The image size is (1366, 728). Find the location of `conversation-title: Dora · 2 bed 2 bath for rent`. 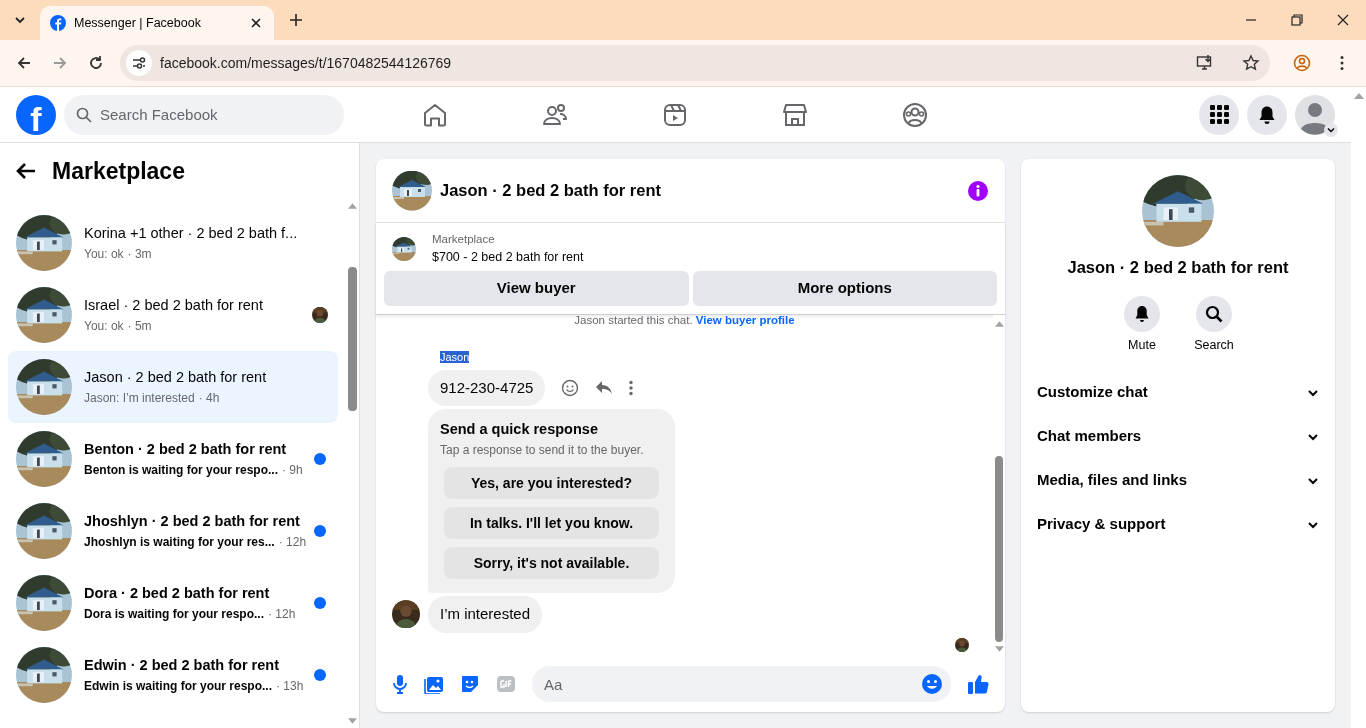

conversation-title: Dora · 2 bed 2 bath for rent is located at coordinates (177, 594).